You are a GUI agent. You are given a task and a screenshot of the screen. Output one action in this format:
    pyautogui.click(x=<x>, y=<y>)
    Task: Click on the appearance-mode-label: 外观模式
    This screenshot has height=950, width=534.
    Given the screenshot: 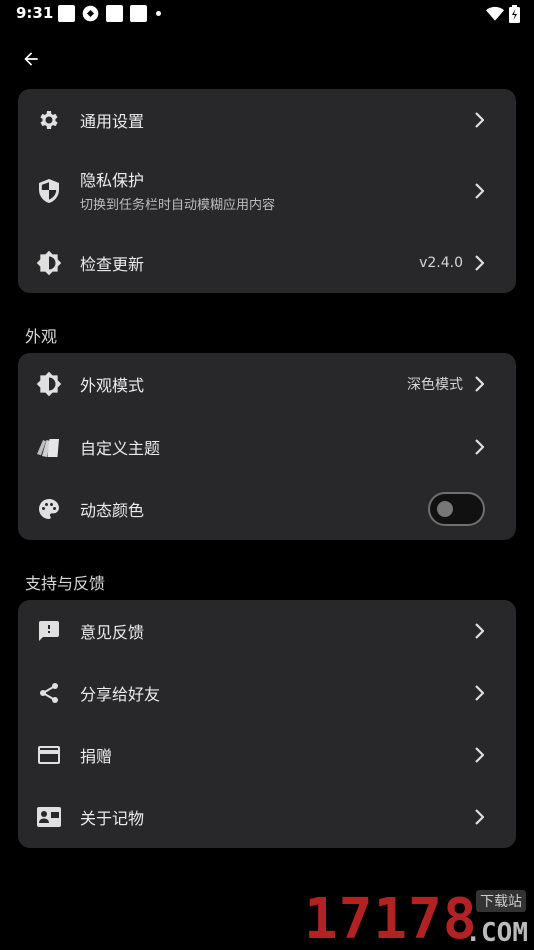 What is the action you would take?
    pyautogui.click(x=112, y=385)
    